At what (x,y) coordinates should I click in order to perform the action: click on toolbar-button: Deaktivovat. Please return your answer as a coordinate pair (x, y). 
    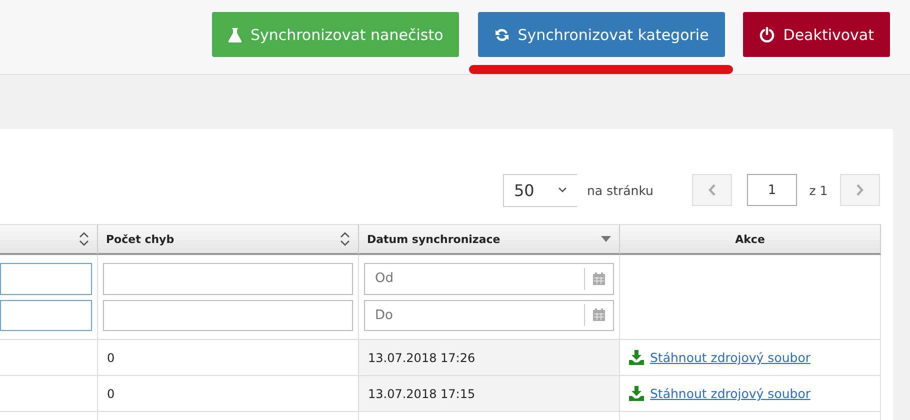
    Looking at the image, I should click on (816, 34).